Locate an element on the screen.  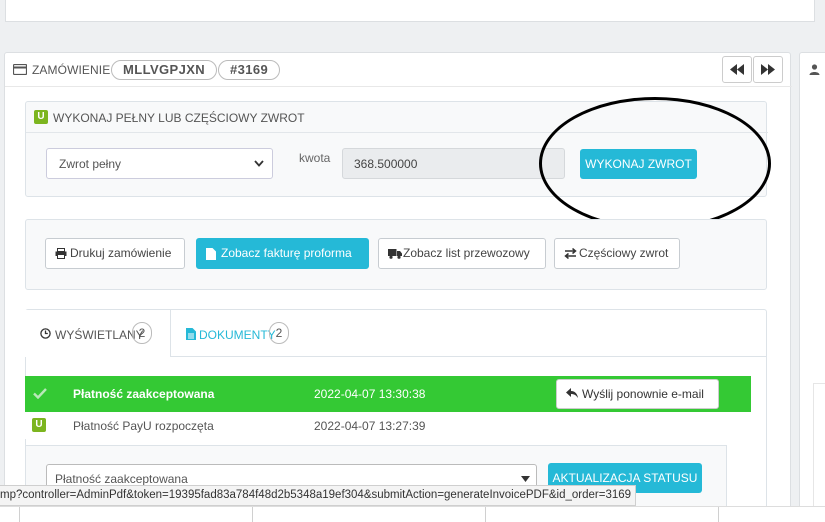
tab-documents-count: 2 is located at coordinates (279, 333).